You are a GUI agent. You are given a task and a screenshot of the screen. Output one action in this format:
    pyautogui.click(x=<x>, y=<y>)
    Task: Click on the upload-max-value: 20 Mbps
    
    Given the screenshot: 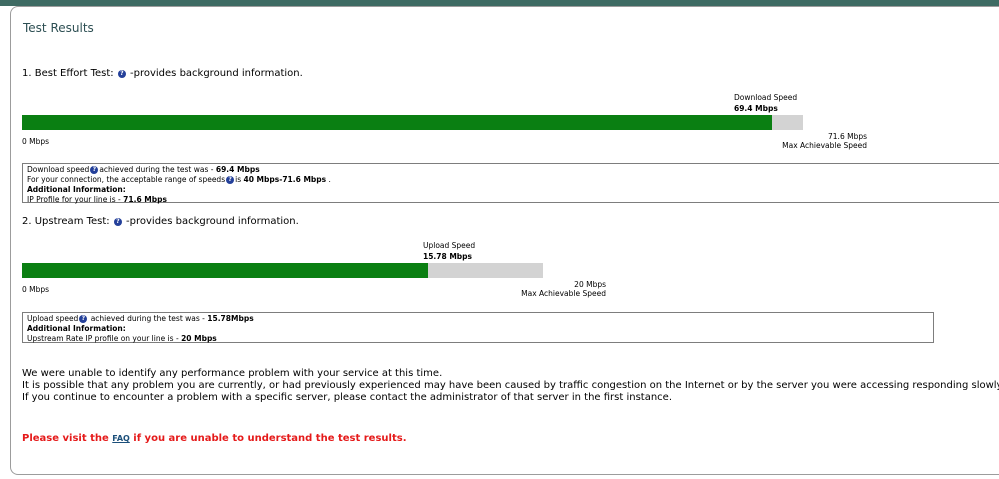 What is the action you would take?
    pyautogui.click(x=590, y=284)
    